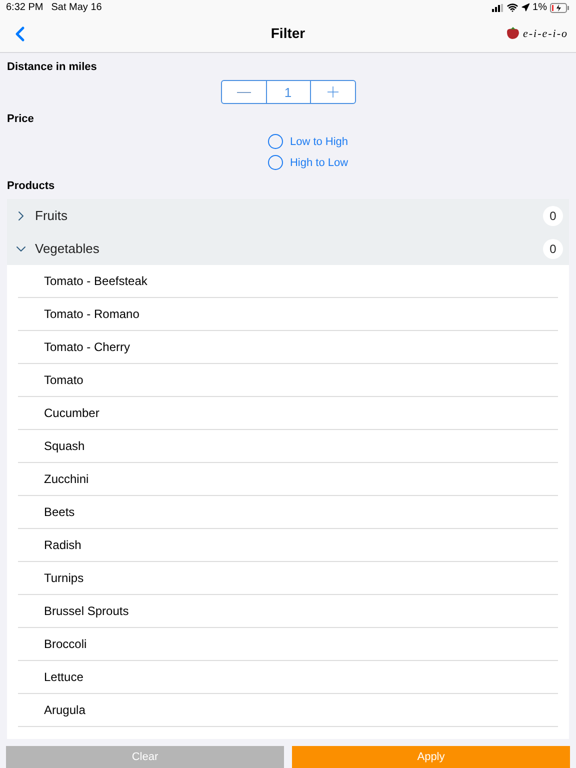 The height and width of the screenshot is (768, 576). I want to click on battery-percent: 1%, so click(539, 8).